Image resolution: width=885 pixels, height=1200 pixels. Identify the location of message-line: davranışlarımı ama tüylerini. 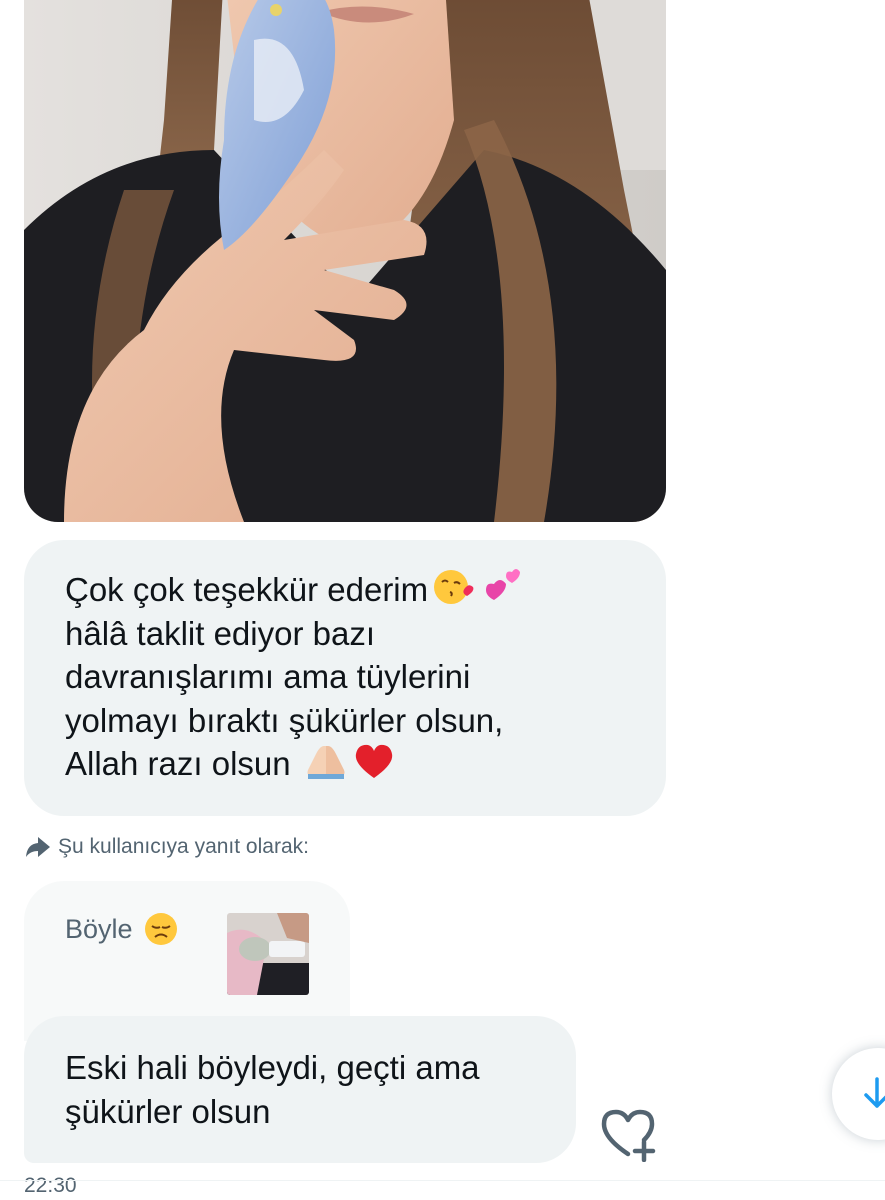
(268, 676).